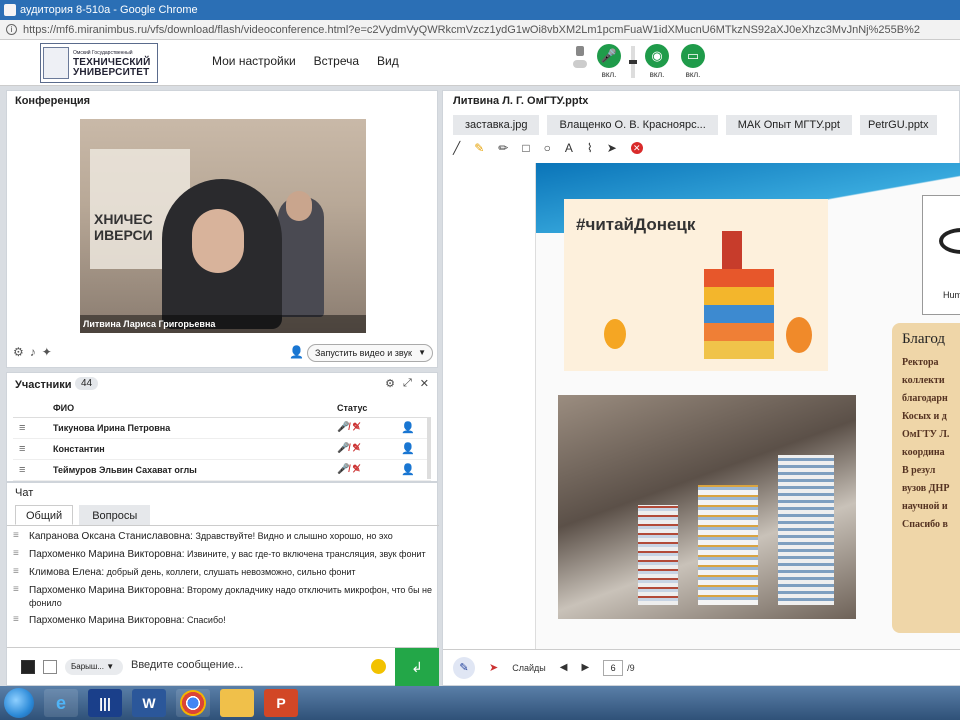 This screenshot has height=720, width=960. Describe the element at coordinates (925, 398) in the screenshot. I see `parchment-line: благодарн` at that location.